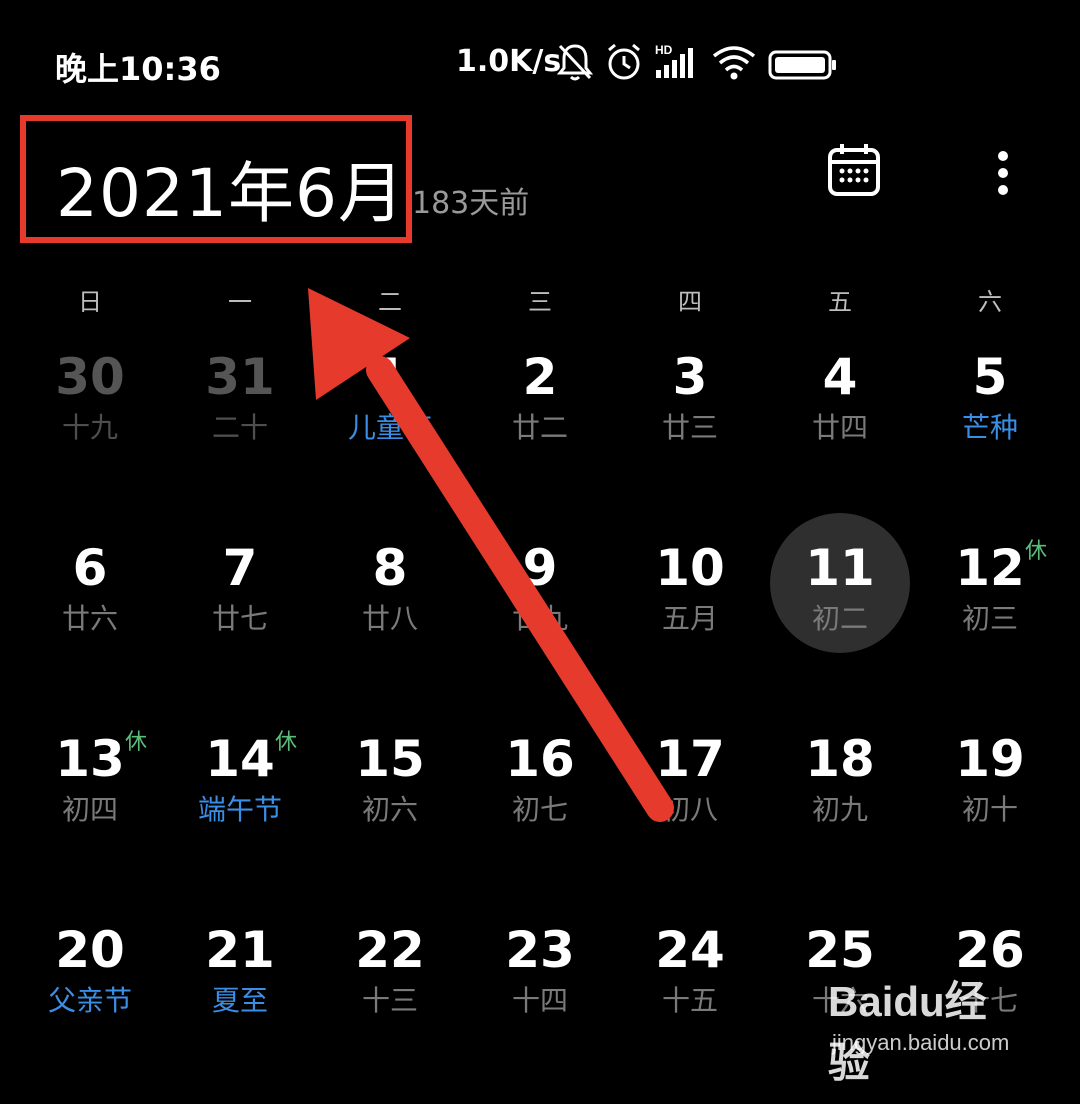 The image size is (1080, 1104). Describe the element at coordinates (690, 377) in the screenshot. I see `day-number: 3` at that location.